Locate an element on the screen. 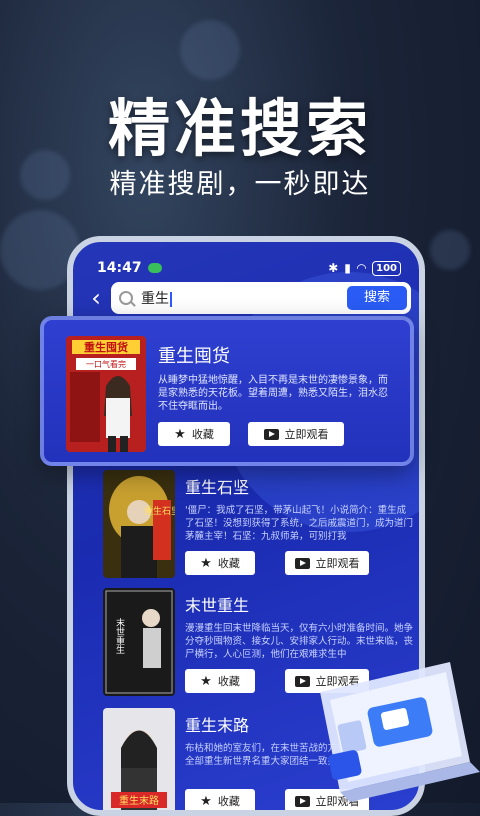  text-cursor is located at coordinates (171, 299).